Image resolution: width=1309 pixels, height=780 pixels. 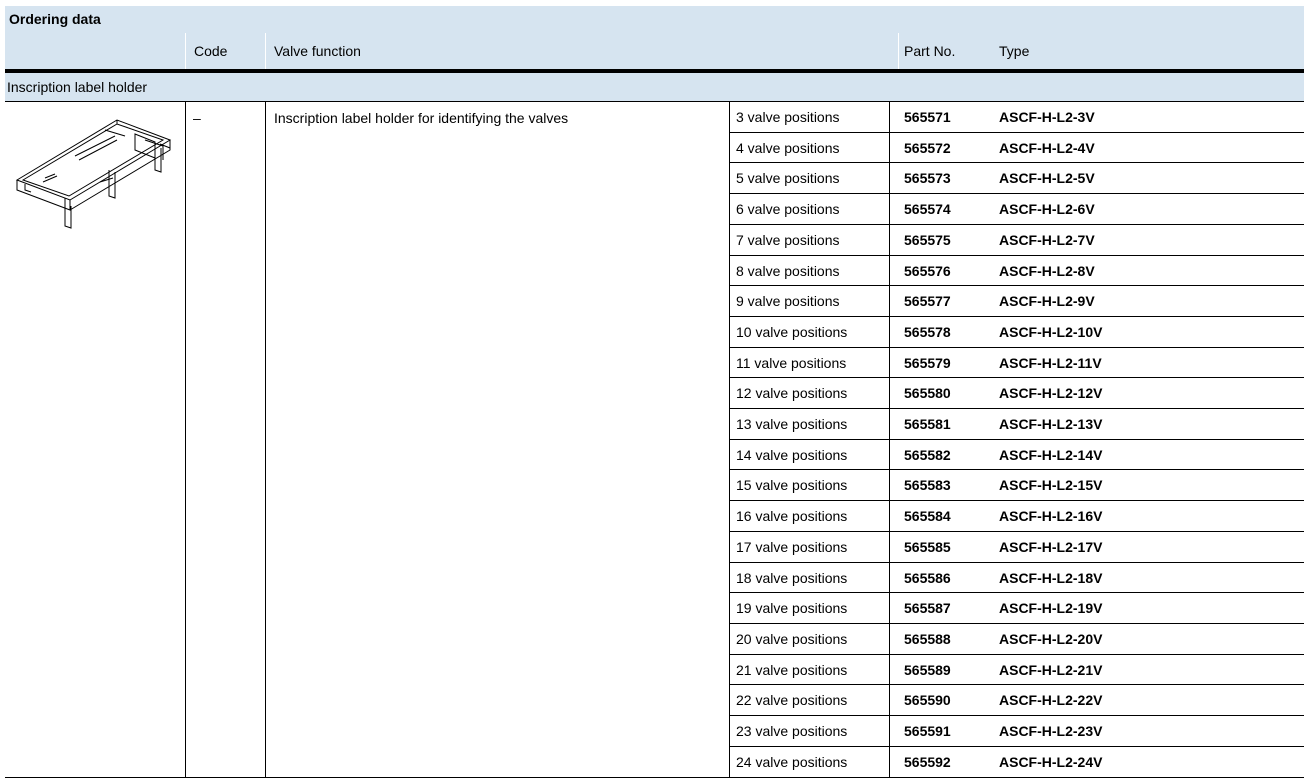 What do you see at coordinates (788, 178) in the screenshot?
I see `valve-positions: 5 valve positions` at bounding box center [788, 178].